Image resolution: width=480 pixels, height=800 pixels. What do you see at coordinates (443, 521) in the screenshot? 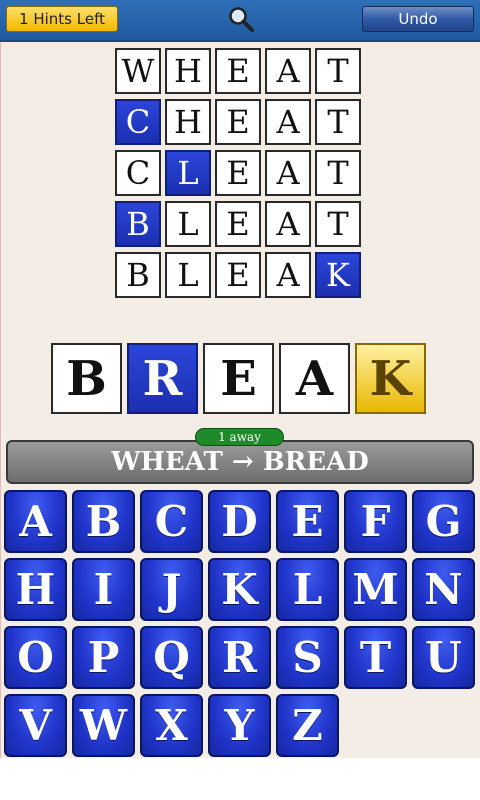
I see `letter-key-g: G` at bounding box center [443, 521].